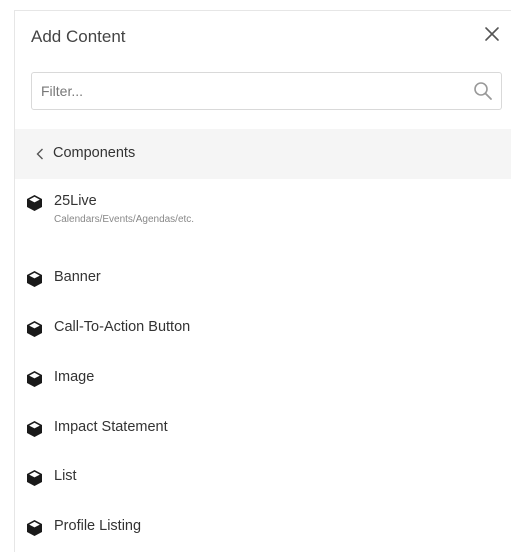  Describe the element at coordinates (94, 153) in the screenshot. I see `breadcrumb-label: Components` at that location.